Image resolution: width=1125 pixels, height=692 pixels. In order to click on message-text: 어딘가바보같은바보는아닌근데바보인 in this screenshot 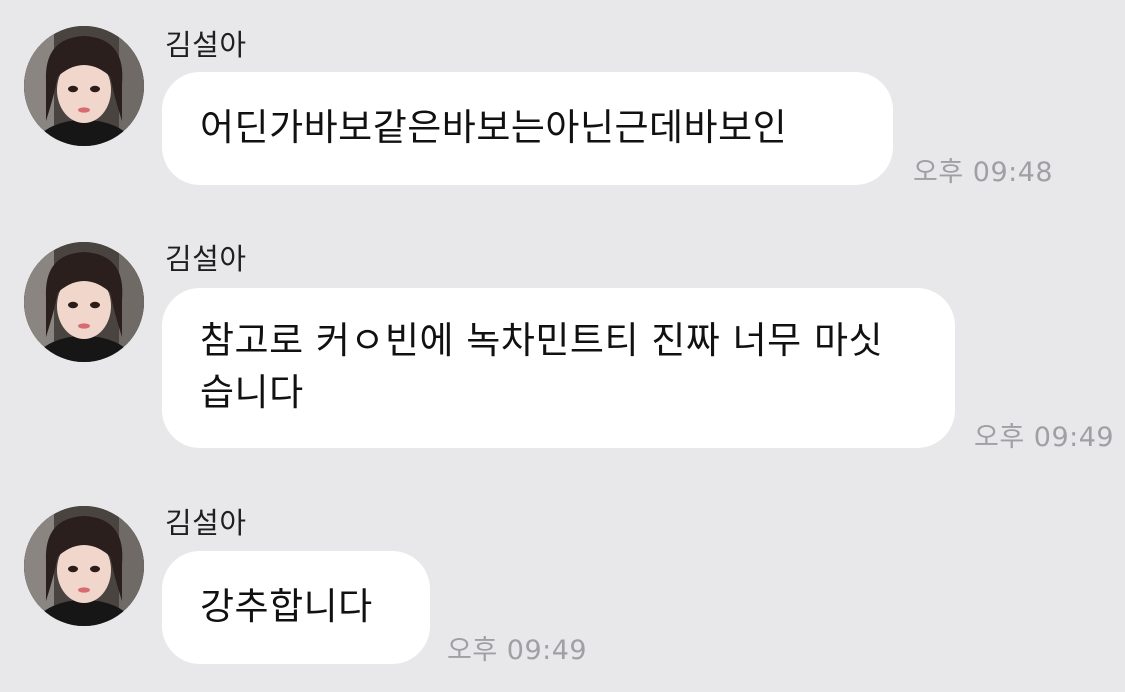, I will do `click(494, 127)`.